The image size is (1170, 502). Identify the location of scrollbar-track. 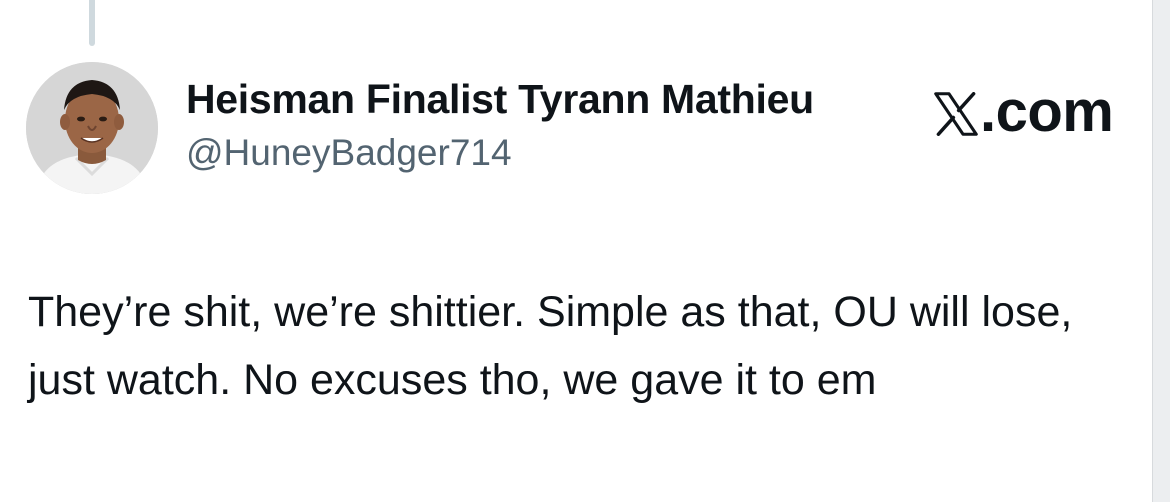
(1161, 251).